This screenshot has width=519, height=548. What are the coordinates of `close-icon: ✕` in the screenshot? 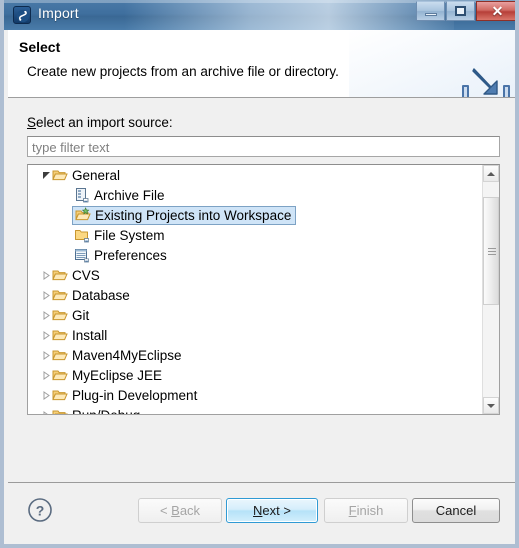 It's located at (497, 11).